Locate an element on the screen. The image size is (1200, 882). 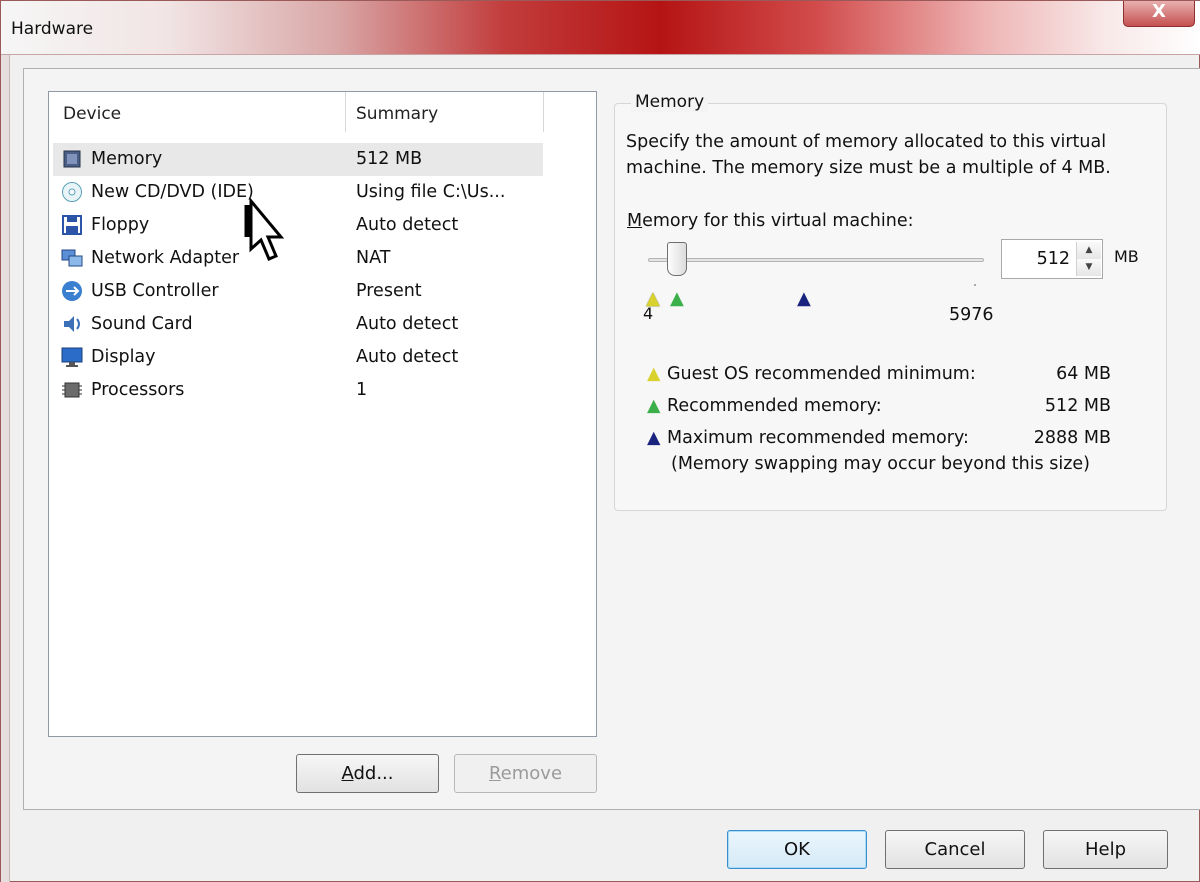
help-button: Help is located at coordinates (1105, 849).